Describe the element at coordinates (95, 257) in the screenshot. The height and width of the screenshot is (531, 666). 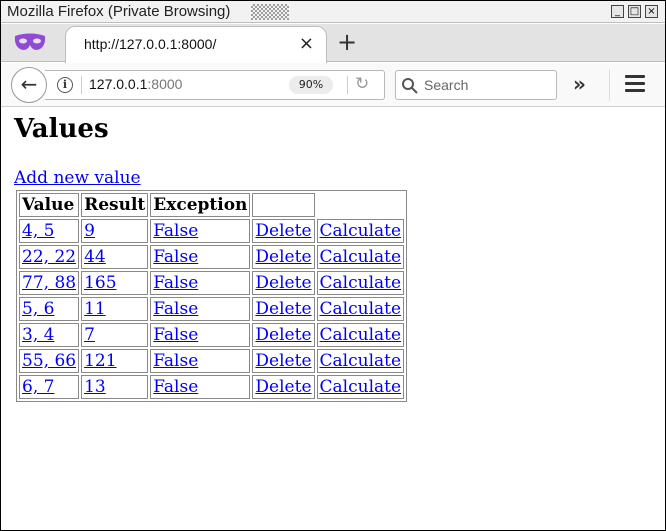
I see `result-link: 44` at that location.